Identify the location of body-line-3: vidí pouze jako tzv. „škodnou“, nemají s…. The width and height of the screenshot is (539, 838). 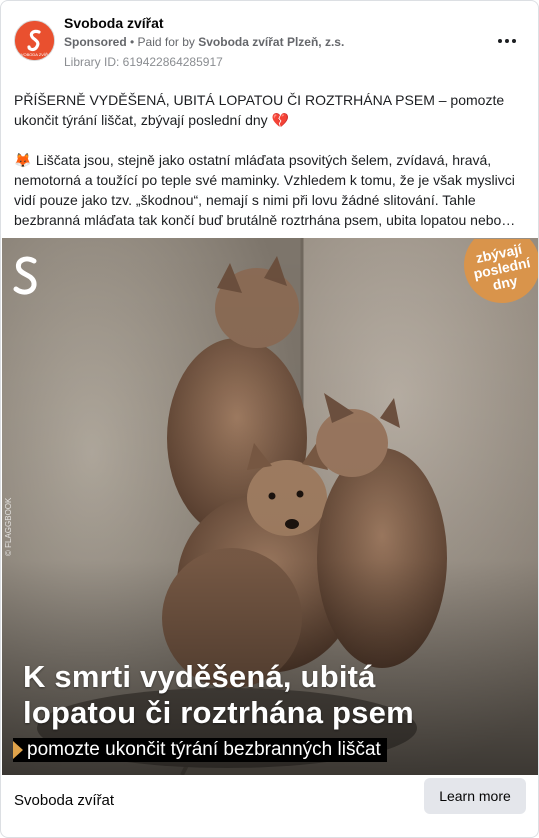
(245, 200).